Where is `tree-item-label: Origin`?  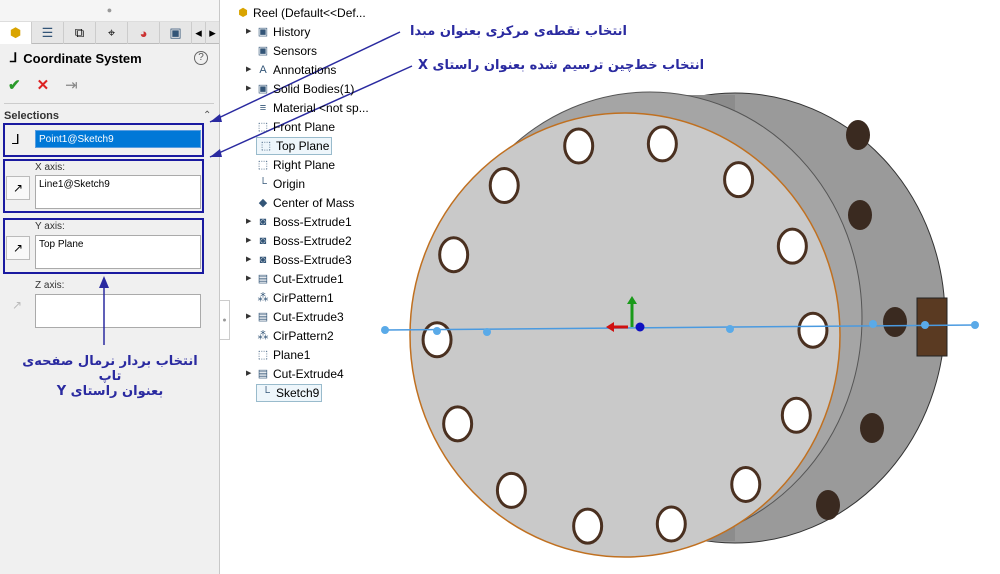 tree-item-label: Origin is located at coordinates (289, 184).